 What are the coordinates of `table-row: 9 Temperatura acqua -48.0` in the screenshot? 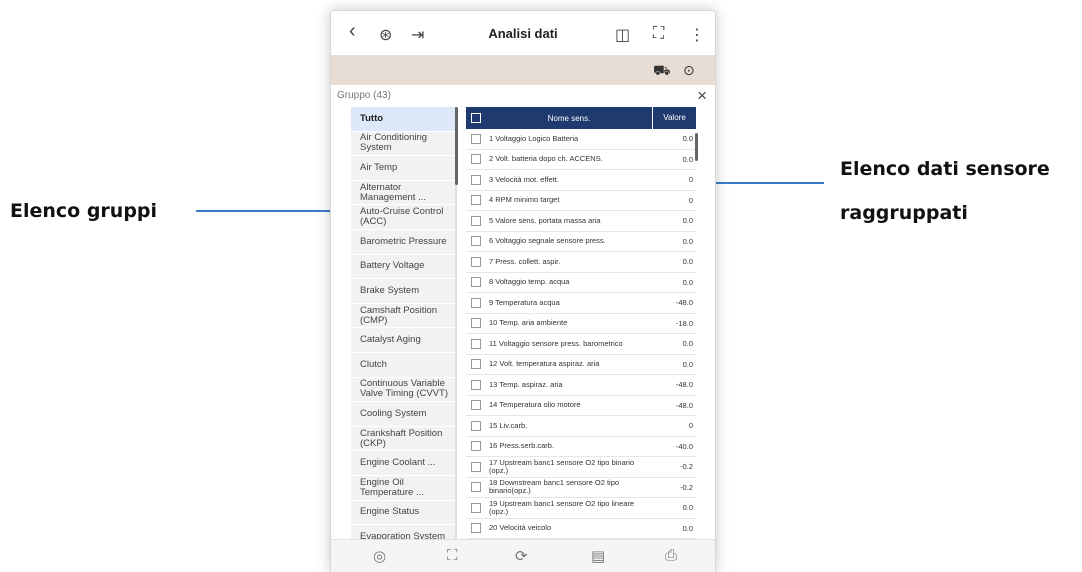 It's located at (581, 303).